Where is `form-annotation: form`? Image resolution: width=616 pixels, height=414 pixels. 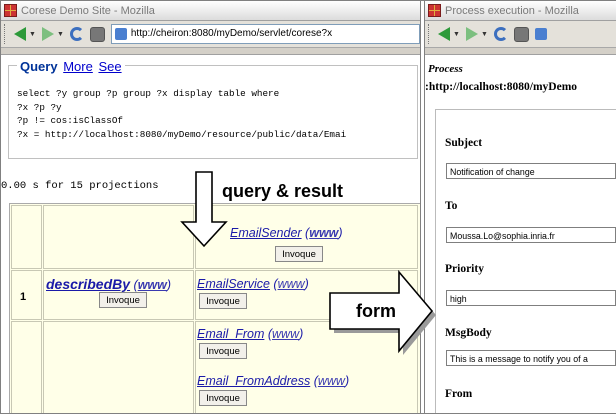 form-annotation: form is located at coordinates (376, 311).